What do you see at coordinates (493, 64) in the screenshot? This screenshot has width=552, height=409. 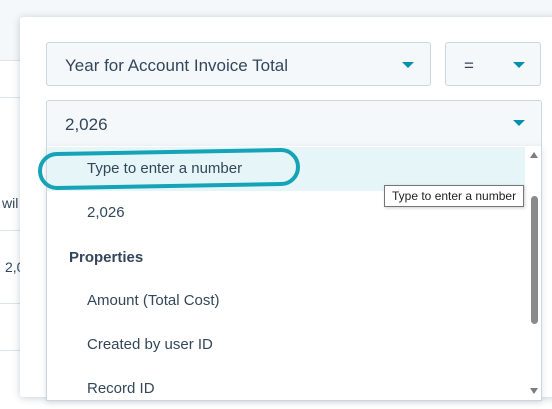 I see `operator-select: =` at bounding box center [493, 64].